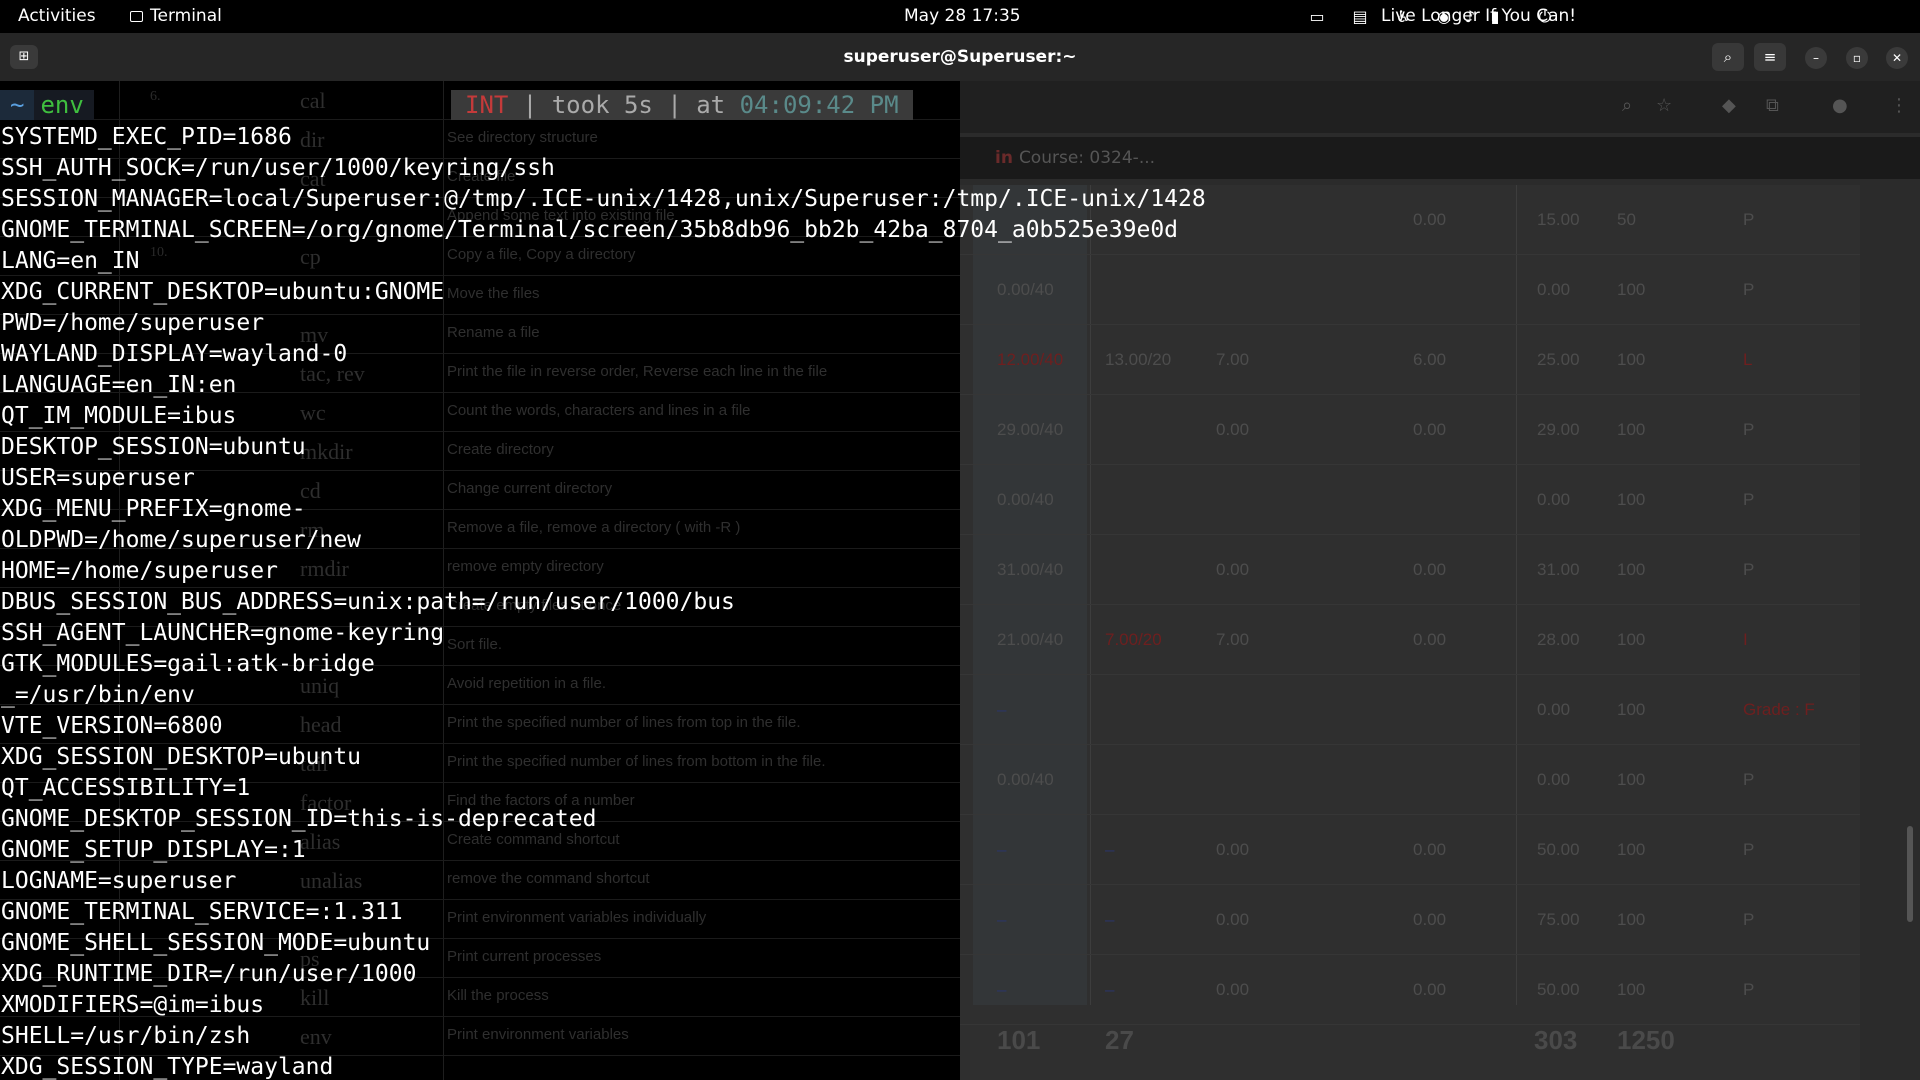  I want to click on env-line: LANGUAGE=en_IN:en, so click(119, 385).